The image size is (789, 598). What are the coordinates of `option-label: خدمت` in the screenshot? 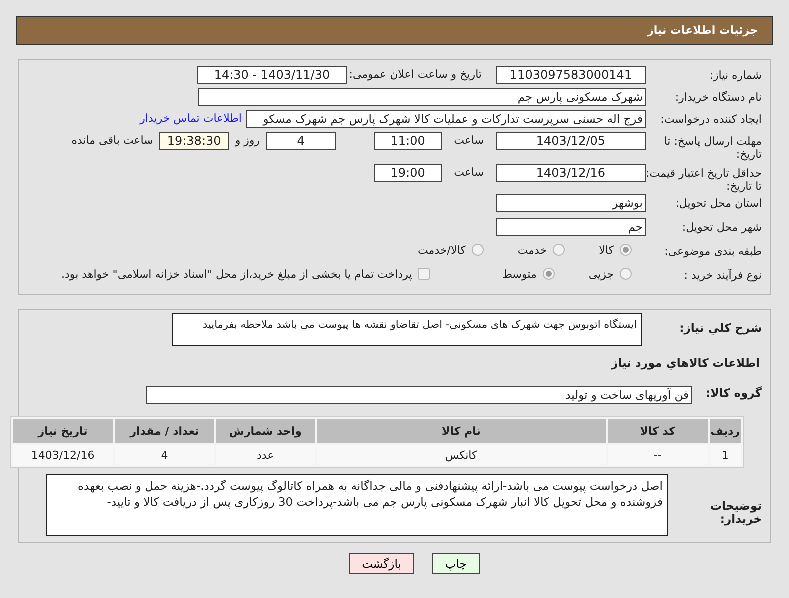 It's located at (533, 250).